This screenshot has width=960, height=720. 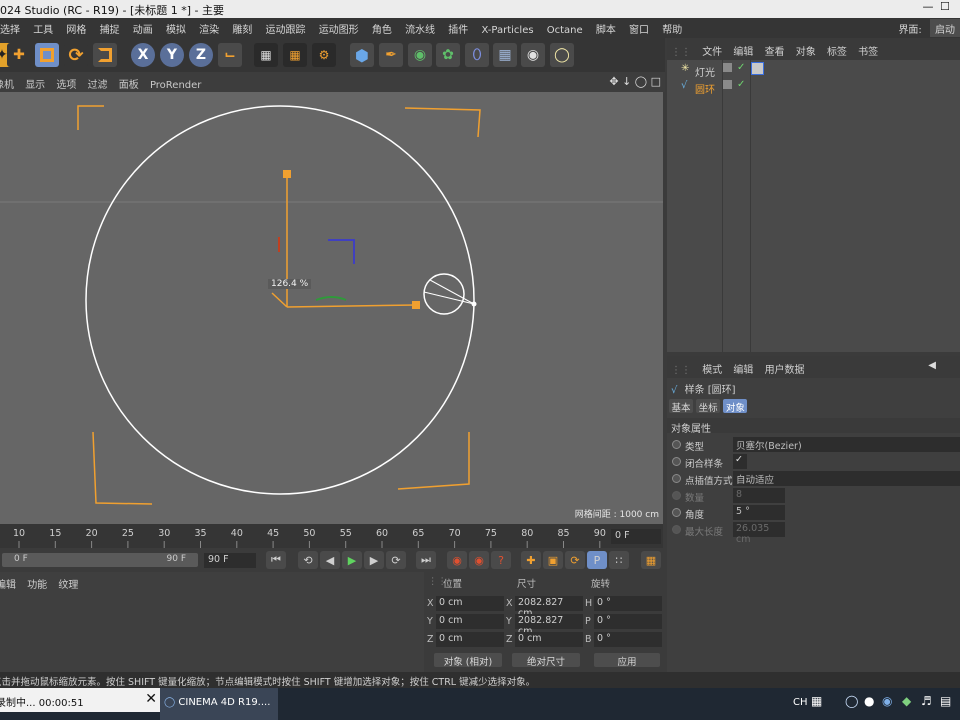 I want to click on menu-octane: Octane, so click(x=565, y=29).